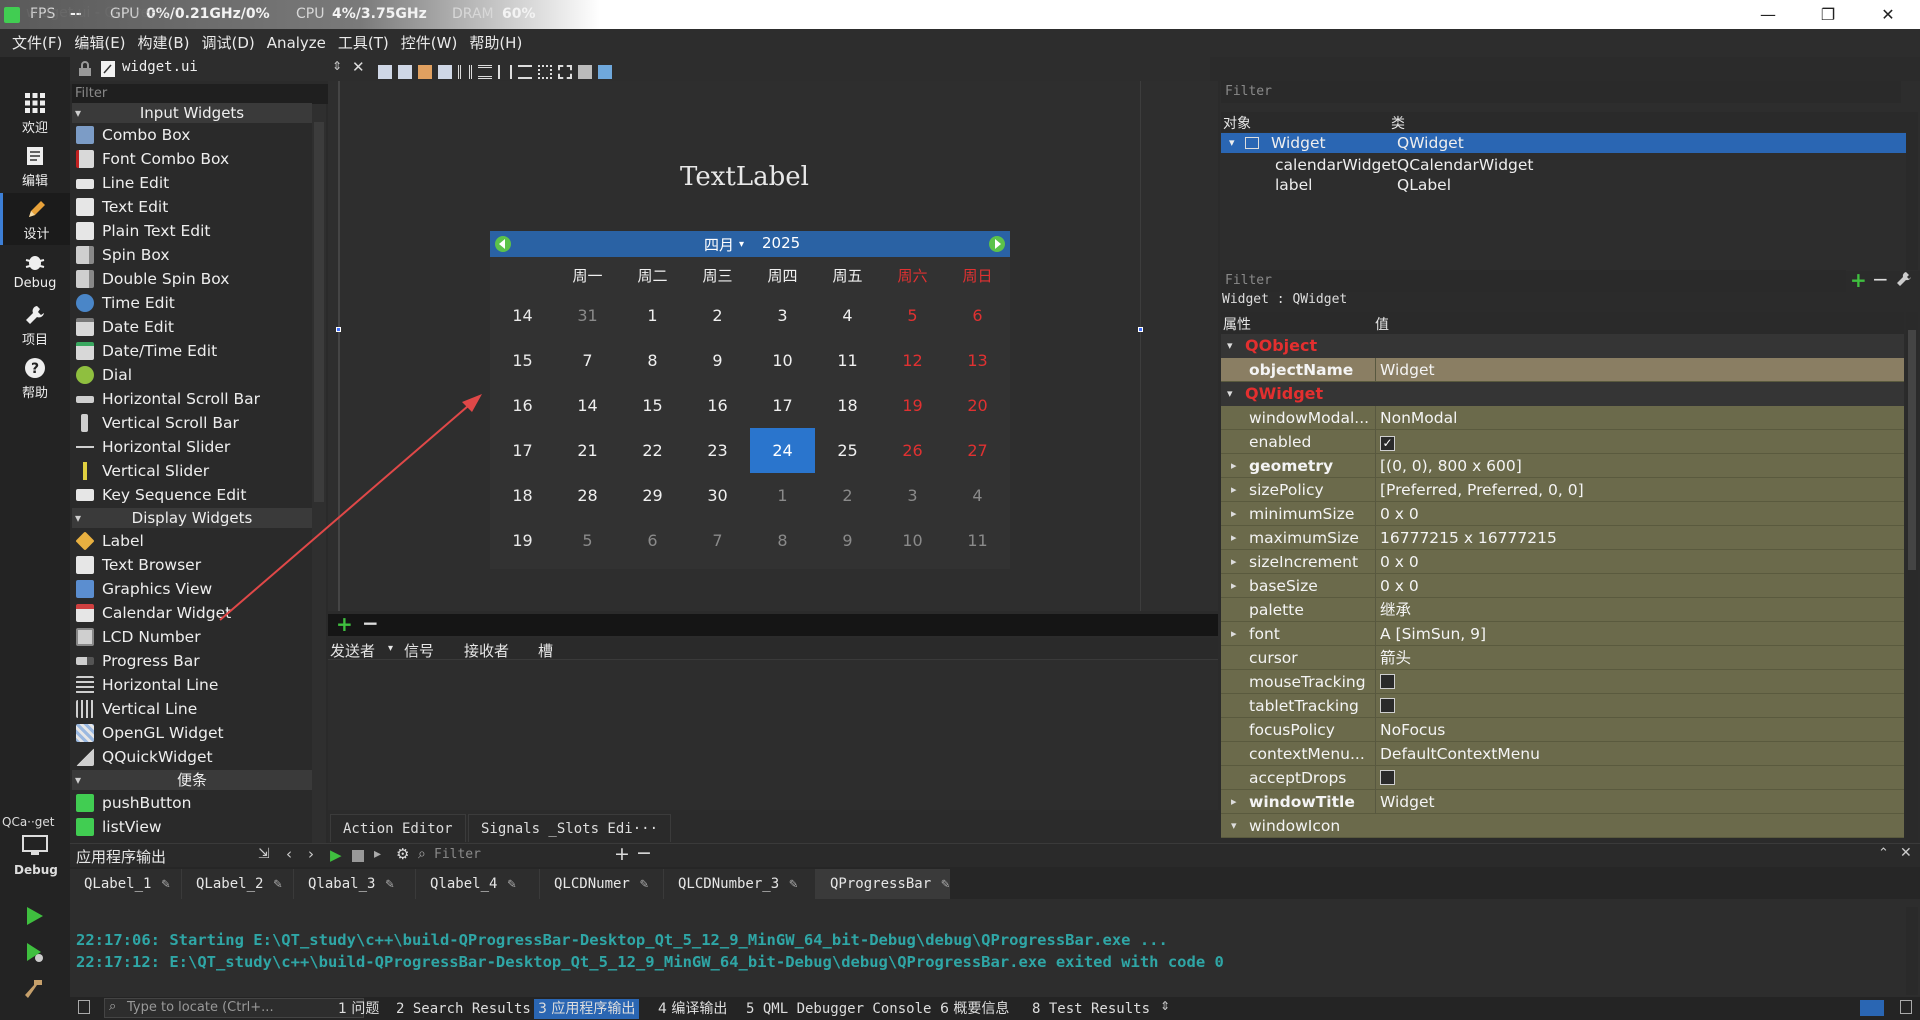  Describe the element at coordinates (652, 450) in the screenshot. I see `calendar-day-cell: 22` at that location.